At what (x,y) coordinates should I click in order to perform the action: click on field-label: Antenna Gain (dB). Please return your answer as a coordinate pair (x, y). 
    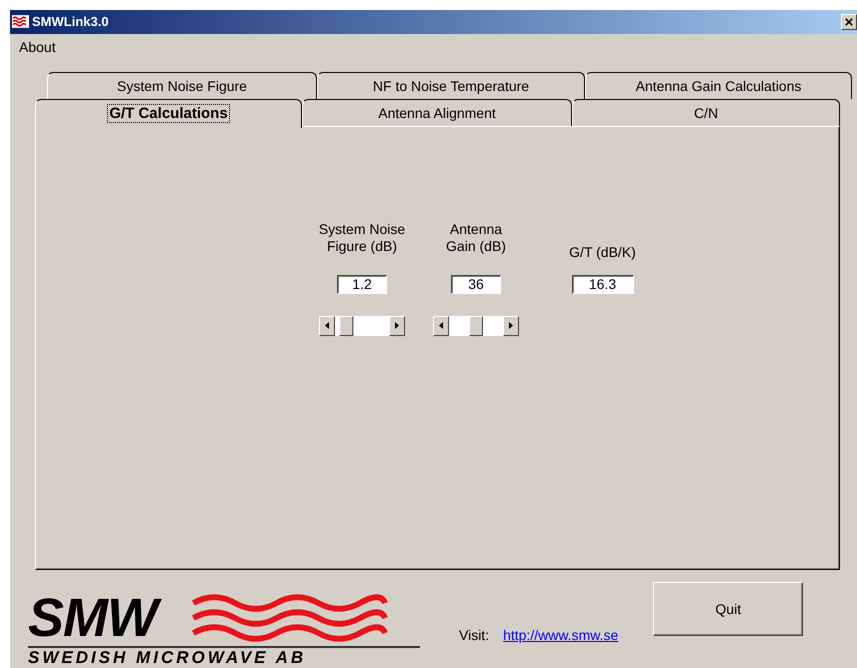
    Looking at the image, I should click on (476, 237).